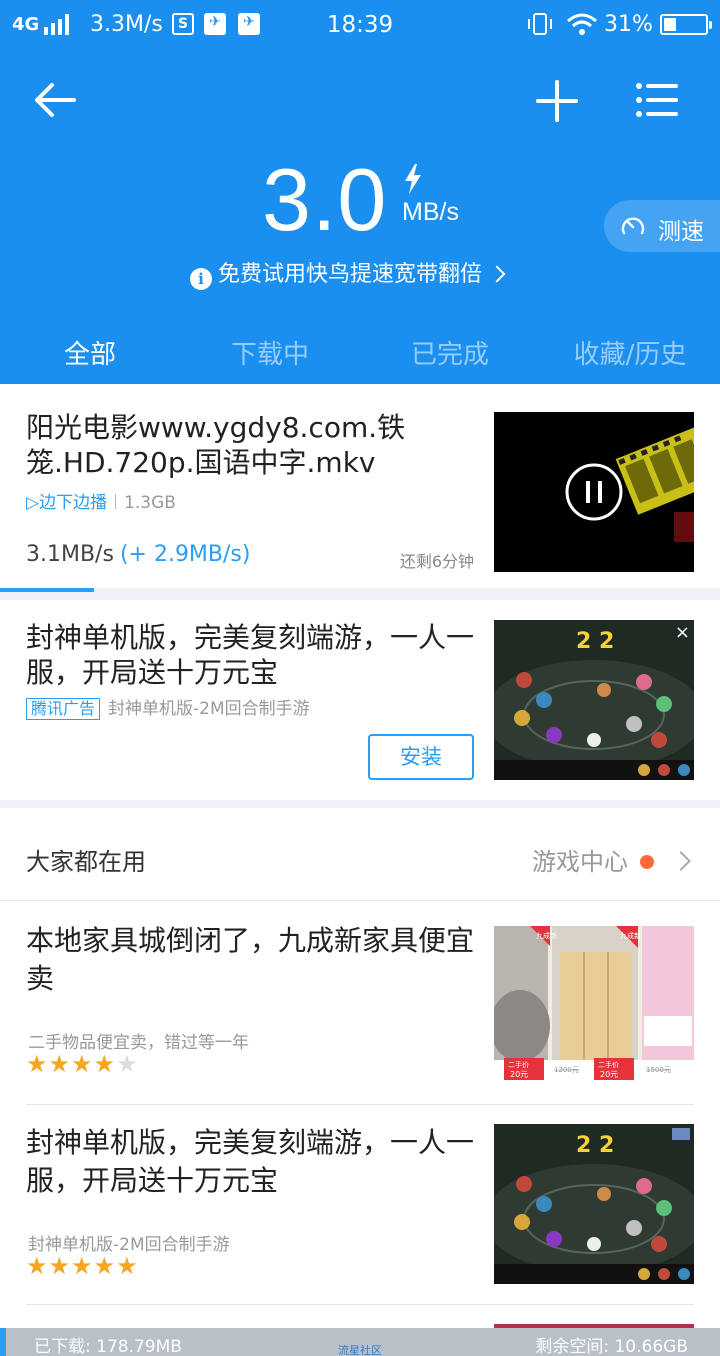  What do you see at coordinates (86, 862) in the screenshot?
I see `recommend-heading: 大家都在用` at bounding box center [86, 862].